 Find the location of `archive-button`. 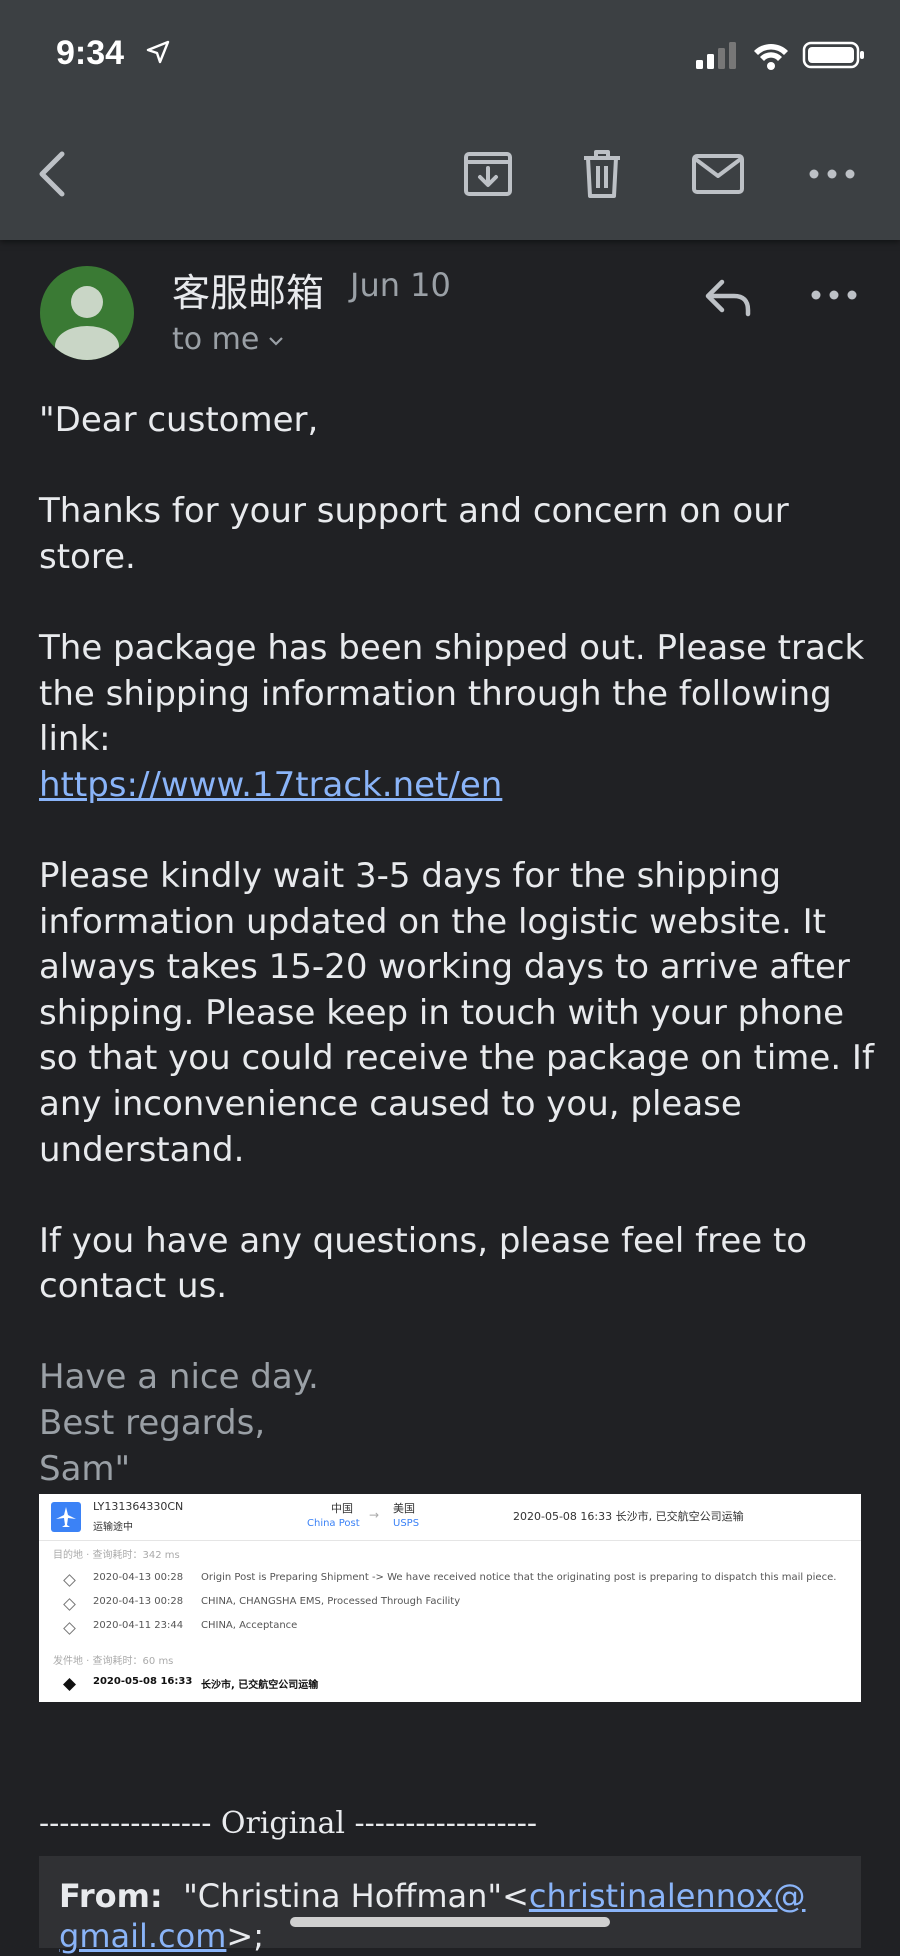

archive-button is located at coordinates (488, 174).